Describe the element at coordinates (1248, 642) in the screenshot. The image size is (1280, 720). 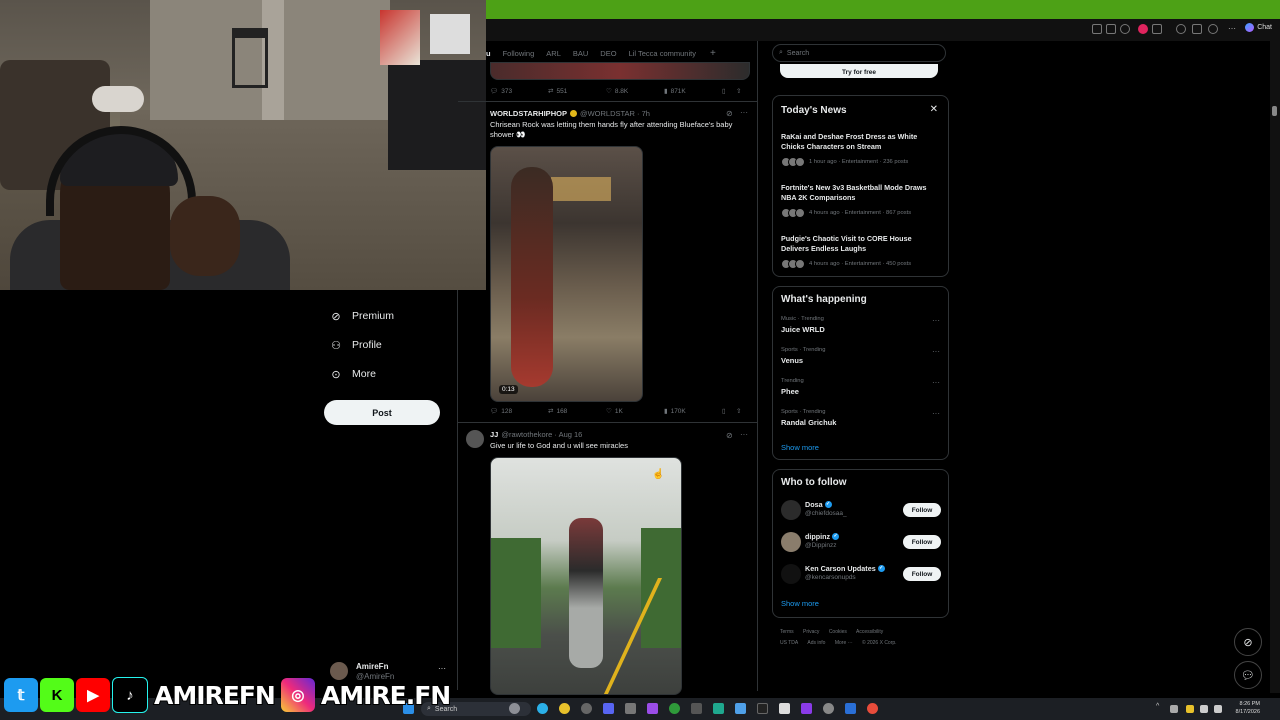
I see `grok-button: ⊘` at that location.